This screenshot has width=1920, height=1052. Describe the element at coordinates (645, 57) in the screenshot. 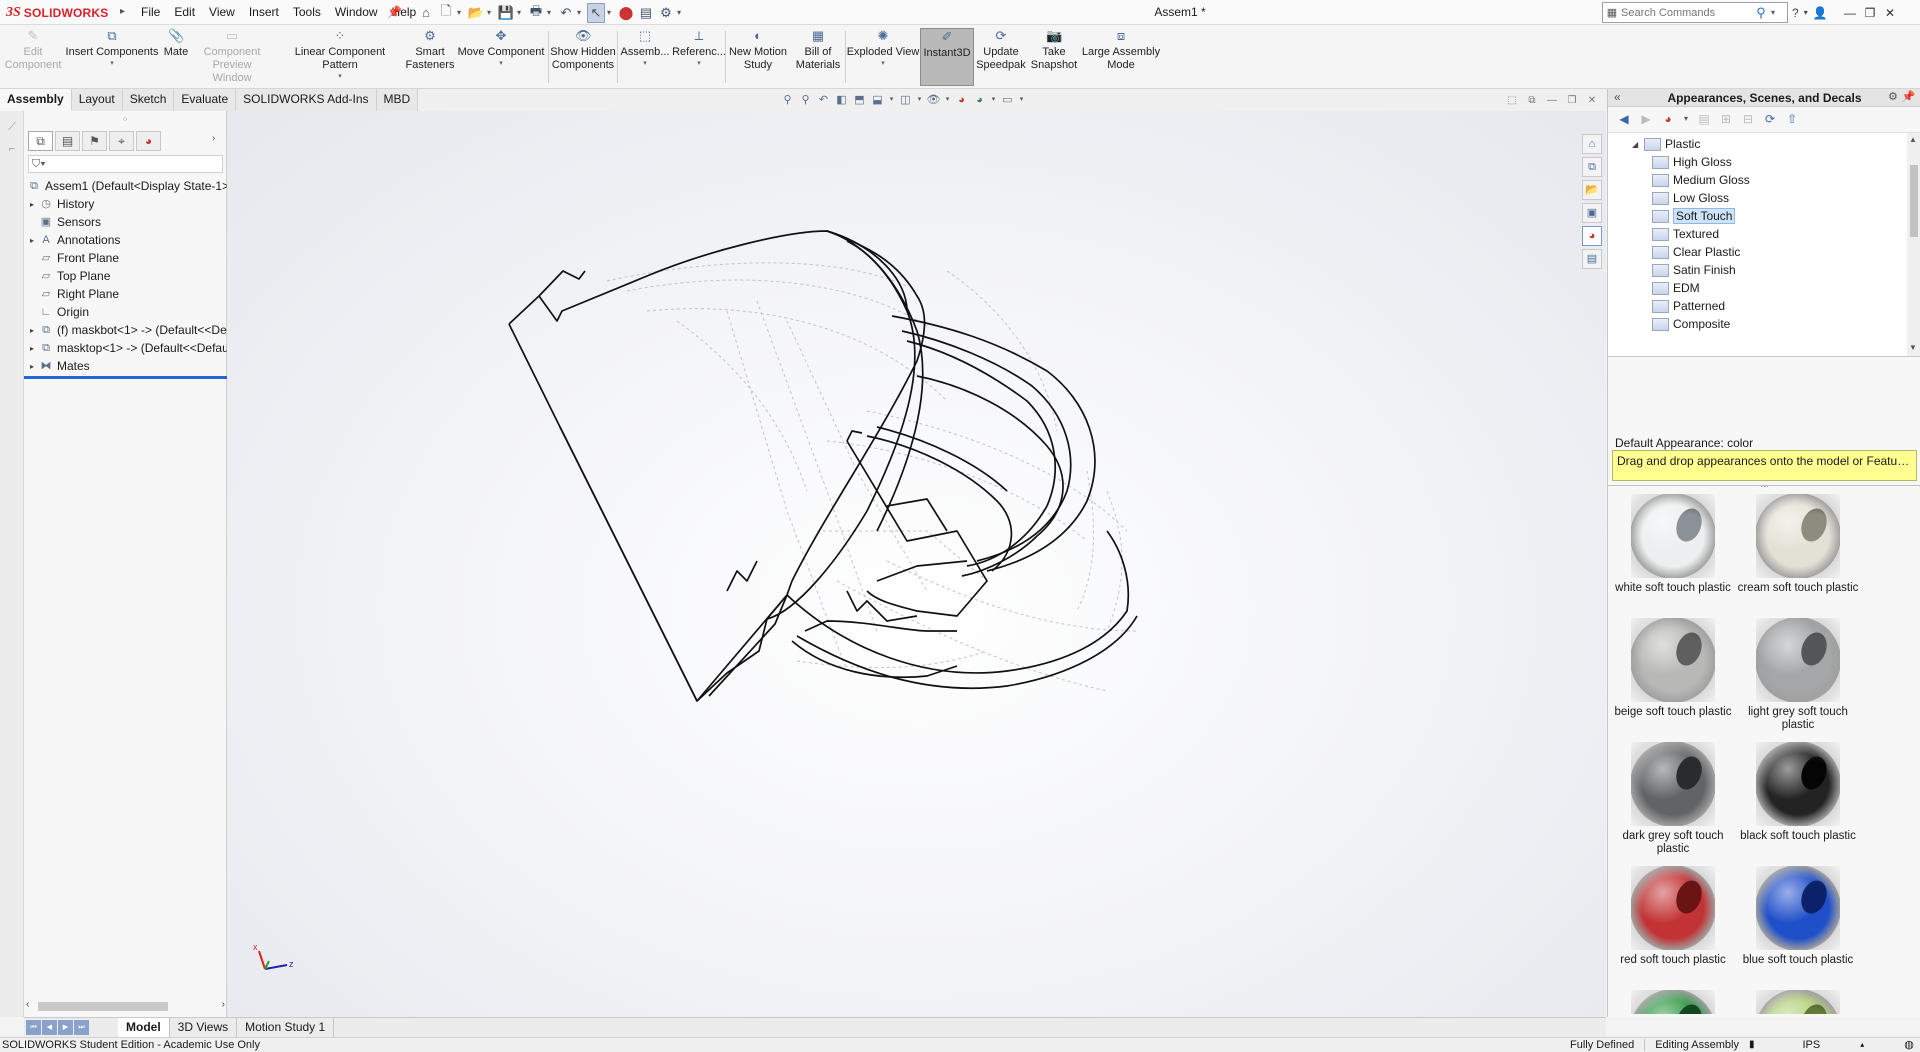

I see `assembly-features-button: ⬚ Assemb... ▾` at that location.